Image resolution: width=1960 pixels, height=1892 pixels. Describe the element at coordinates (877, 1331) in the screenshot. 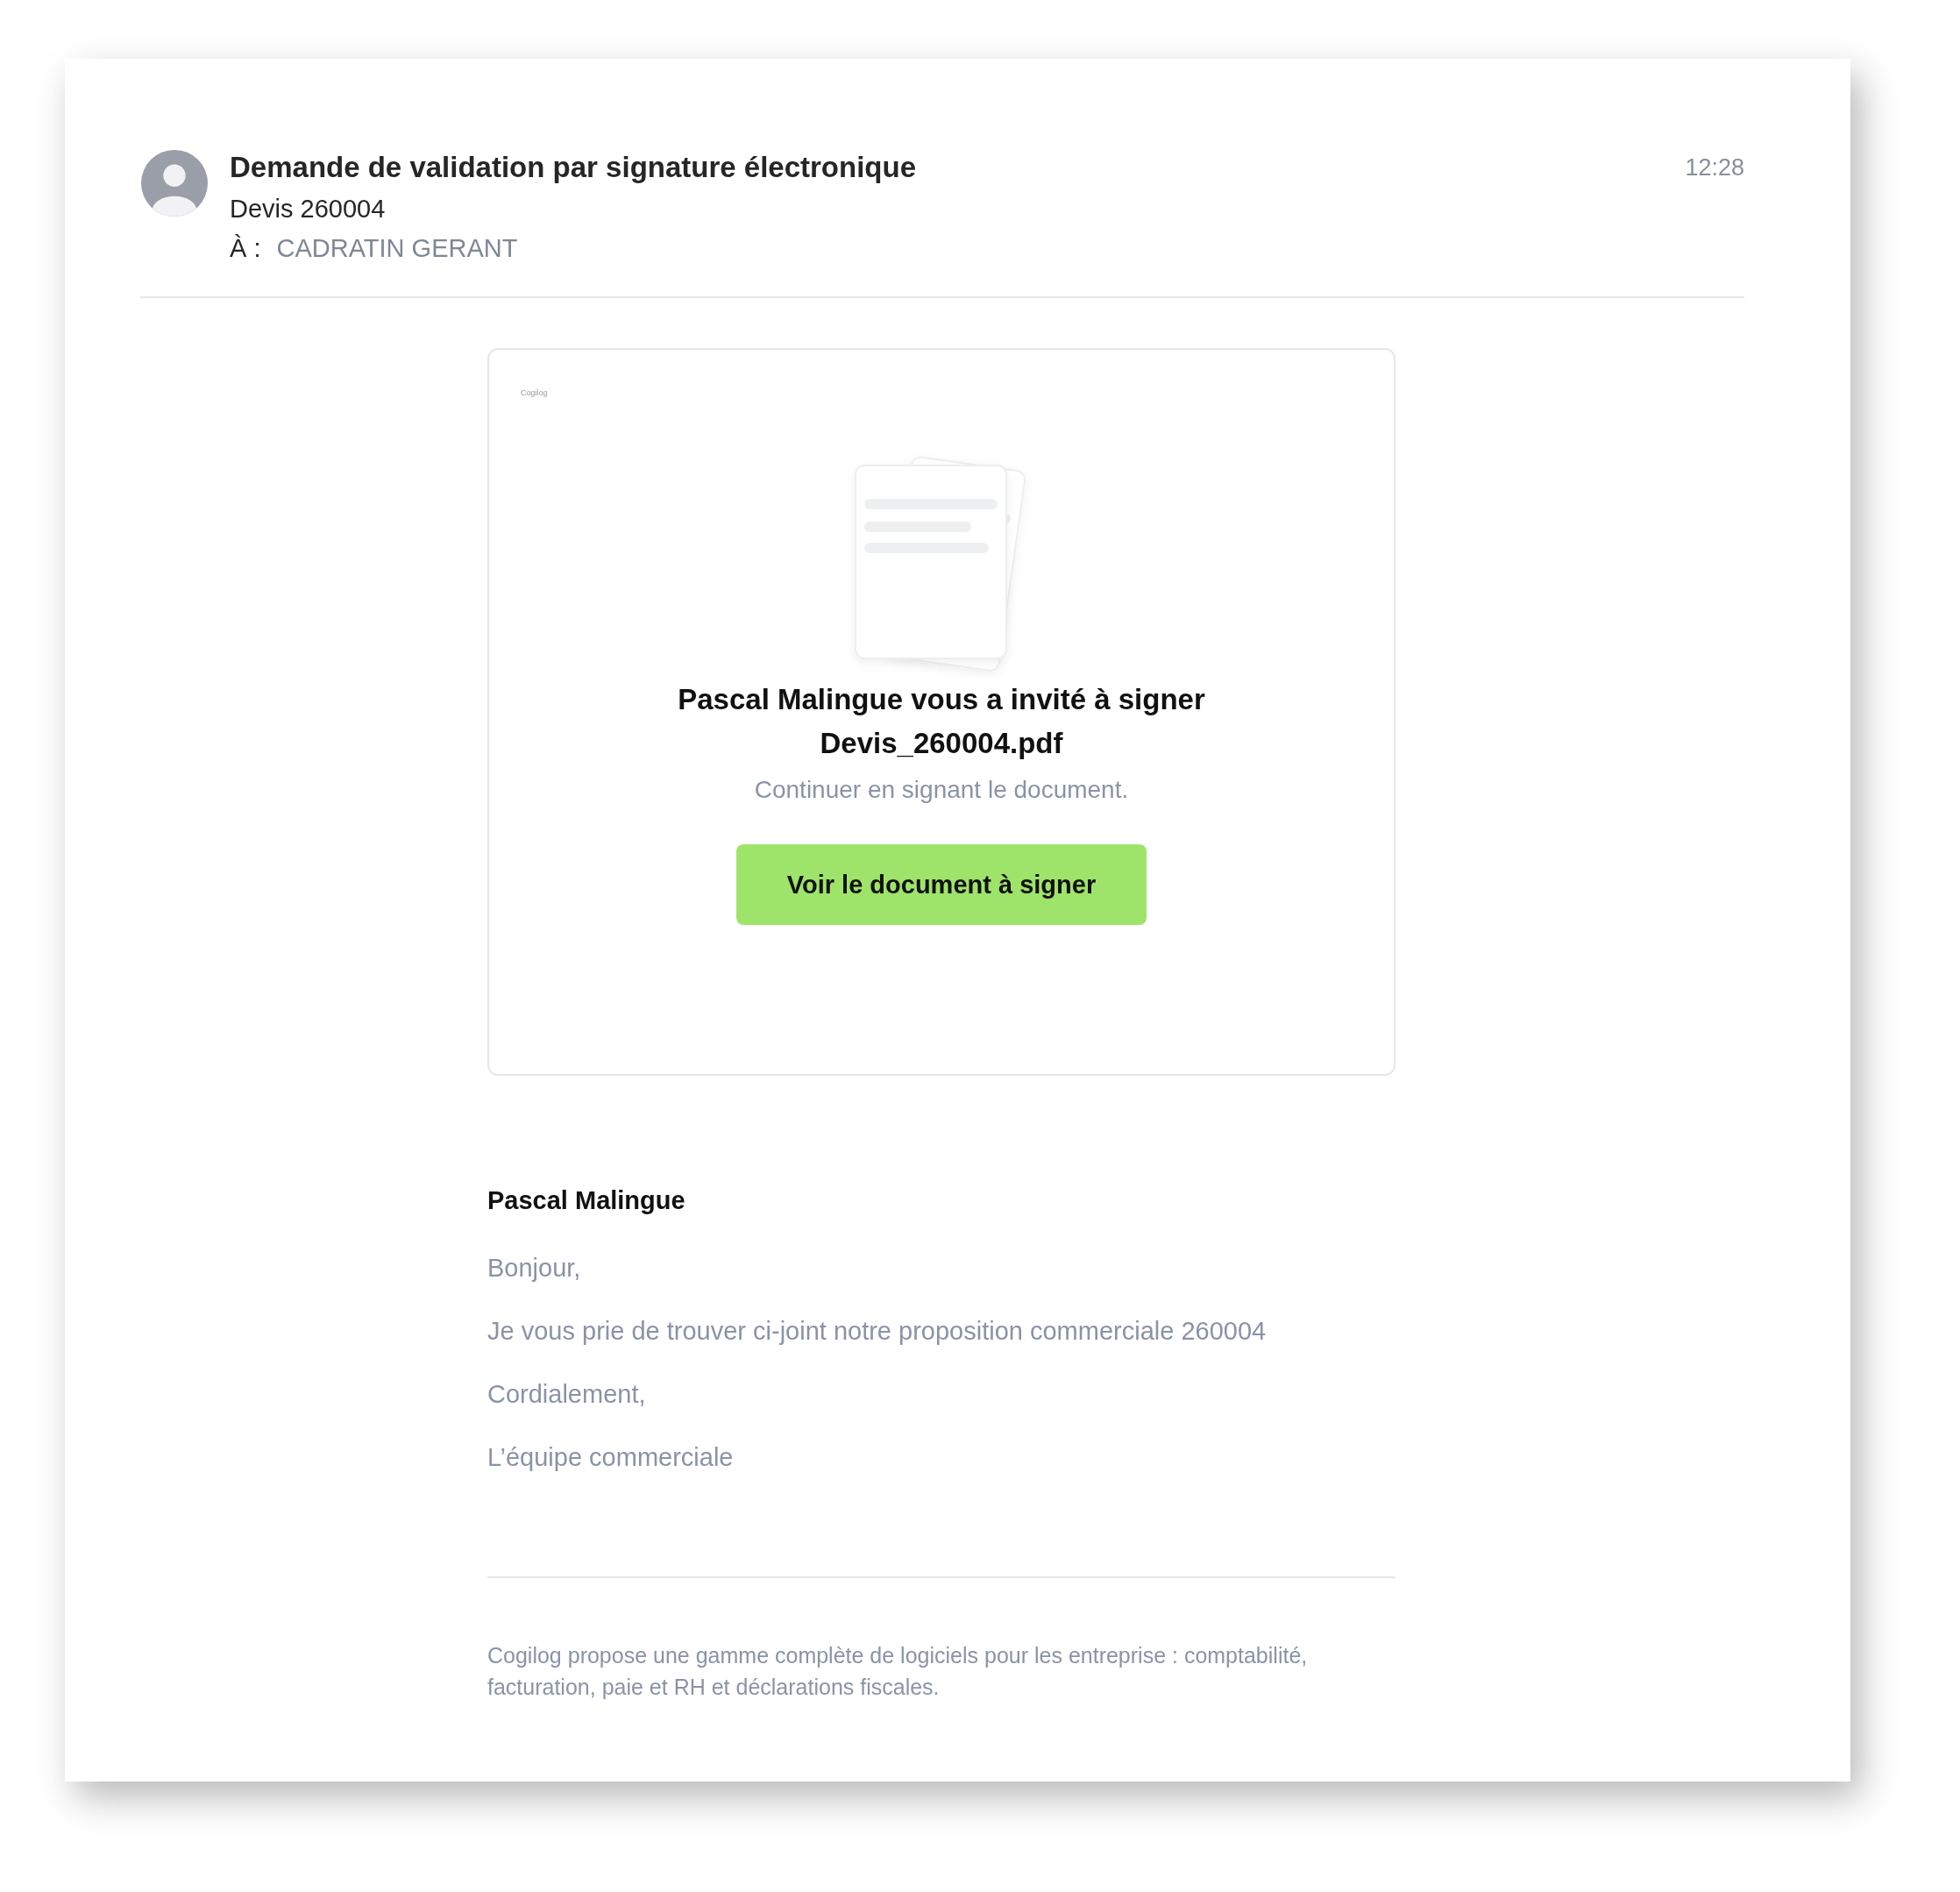

I see `message-paragraph: Je vous prie de trouver ci-joint notre proposition commerciale 260004` at that location.